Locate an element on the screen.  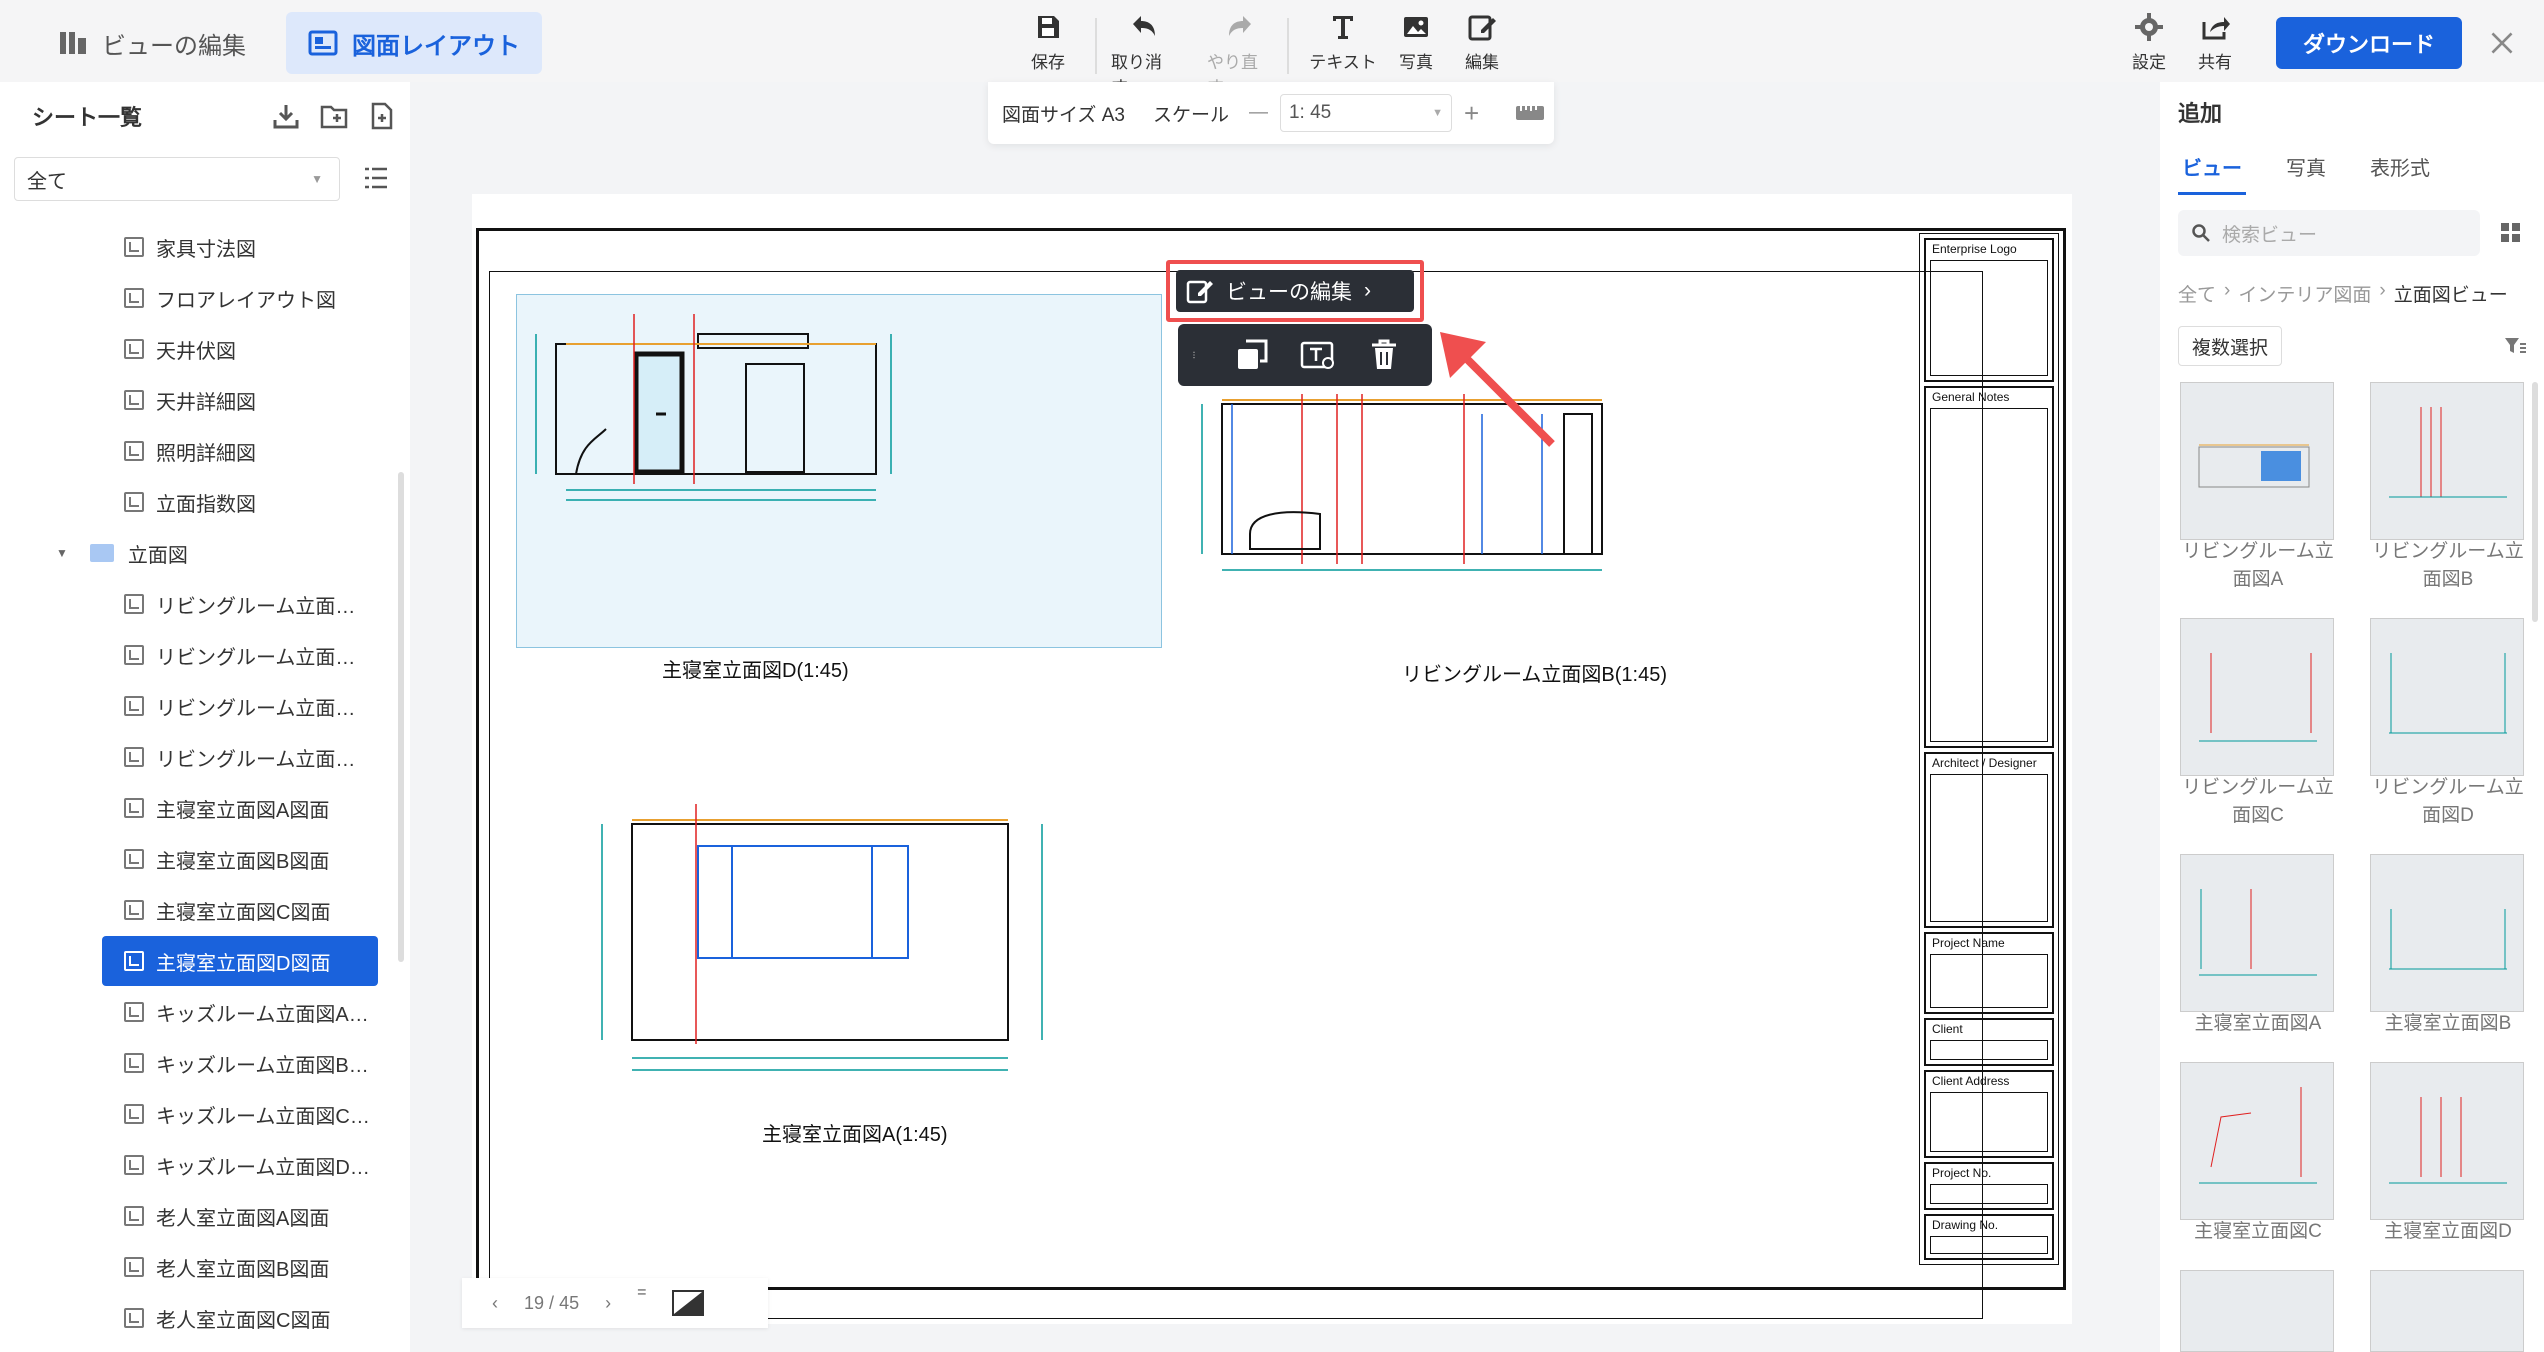
sheet-item-selected: 主寝室立面図D図面 is located at coordinates (240, 961).